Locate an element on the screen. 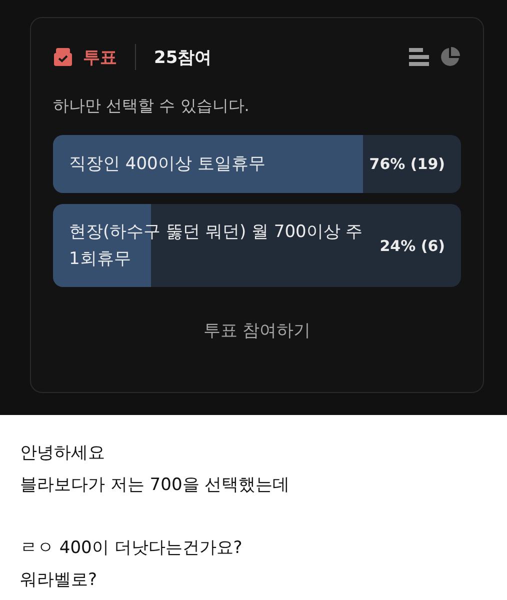 The image size is (507, 600). result-text: 76% (19) is located at coordinates (407, 164).